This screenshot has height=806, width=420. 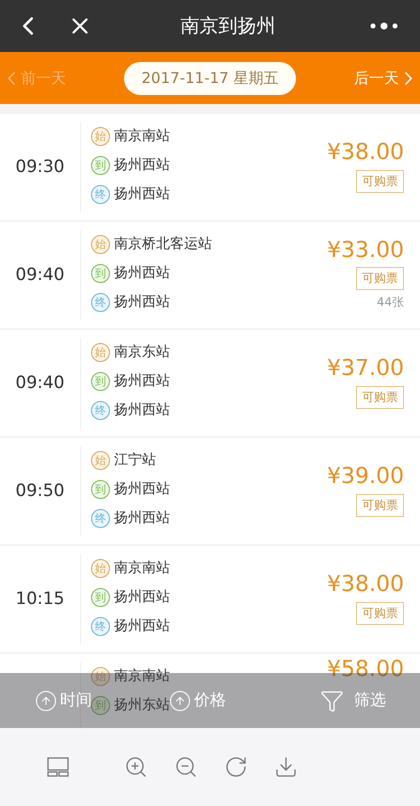 I want to click on more-icon, so click(x=384, y=26).